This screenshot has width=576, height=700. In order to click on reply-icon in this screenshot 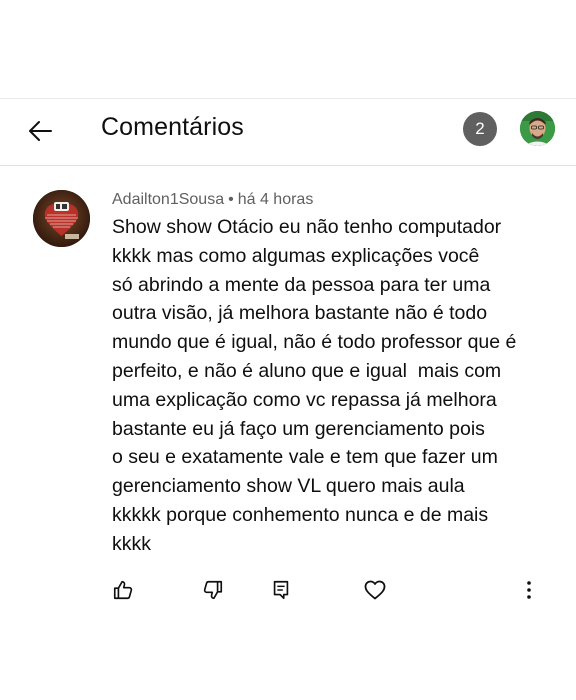, I will do `click(281, 590)`.